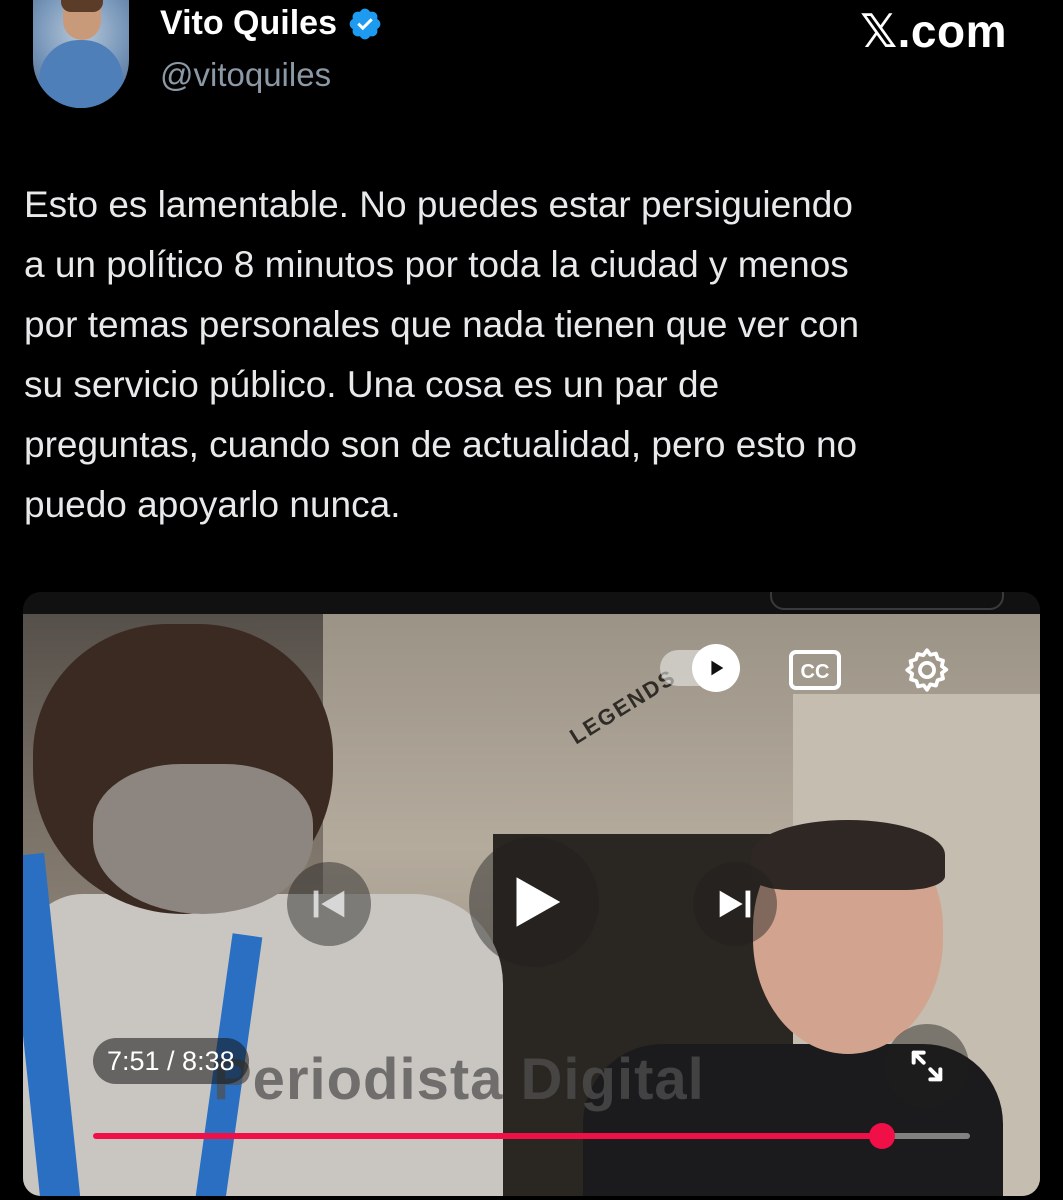  I want to click on autoplay-toggle-icon, so click(716, 668).